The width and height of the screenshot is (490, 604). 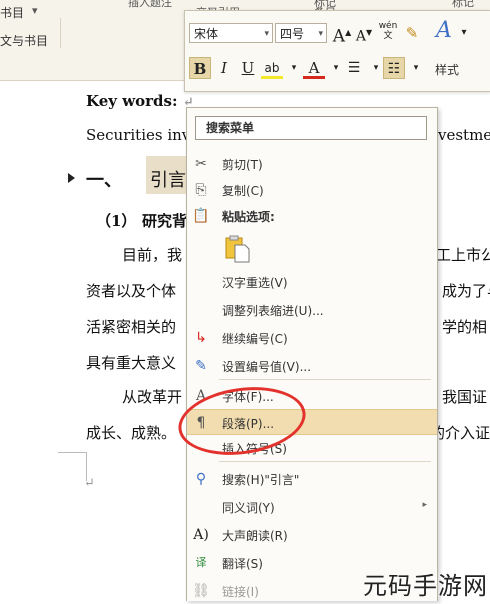 I want to click on menu-item-label: 汉字重选(V), so click(x=255, y=283).